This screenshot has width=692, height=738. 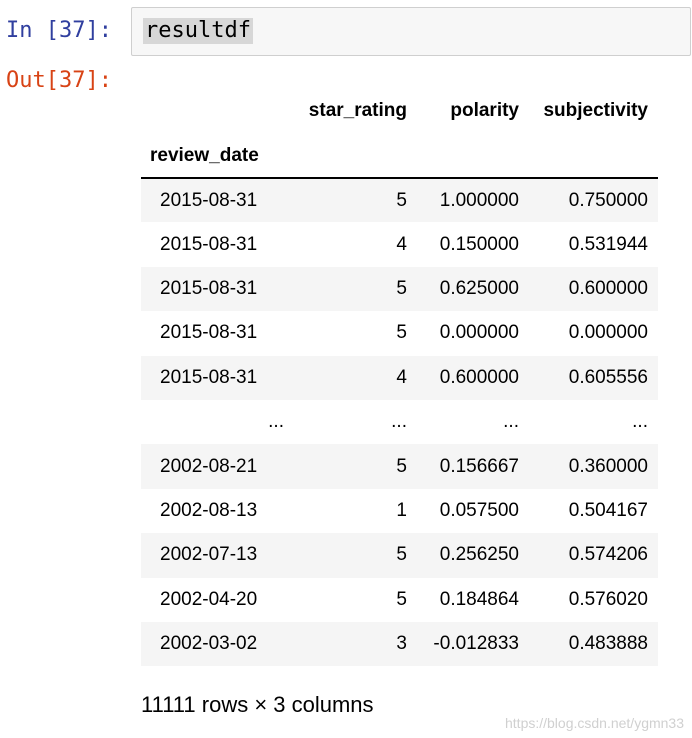 What do you see at coordinates (608, 644) in the screenshot?
I see `table-cell: 0.483888` at bounding box center [608, 644].